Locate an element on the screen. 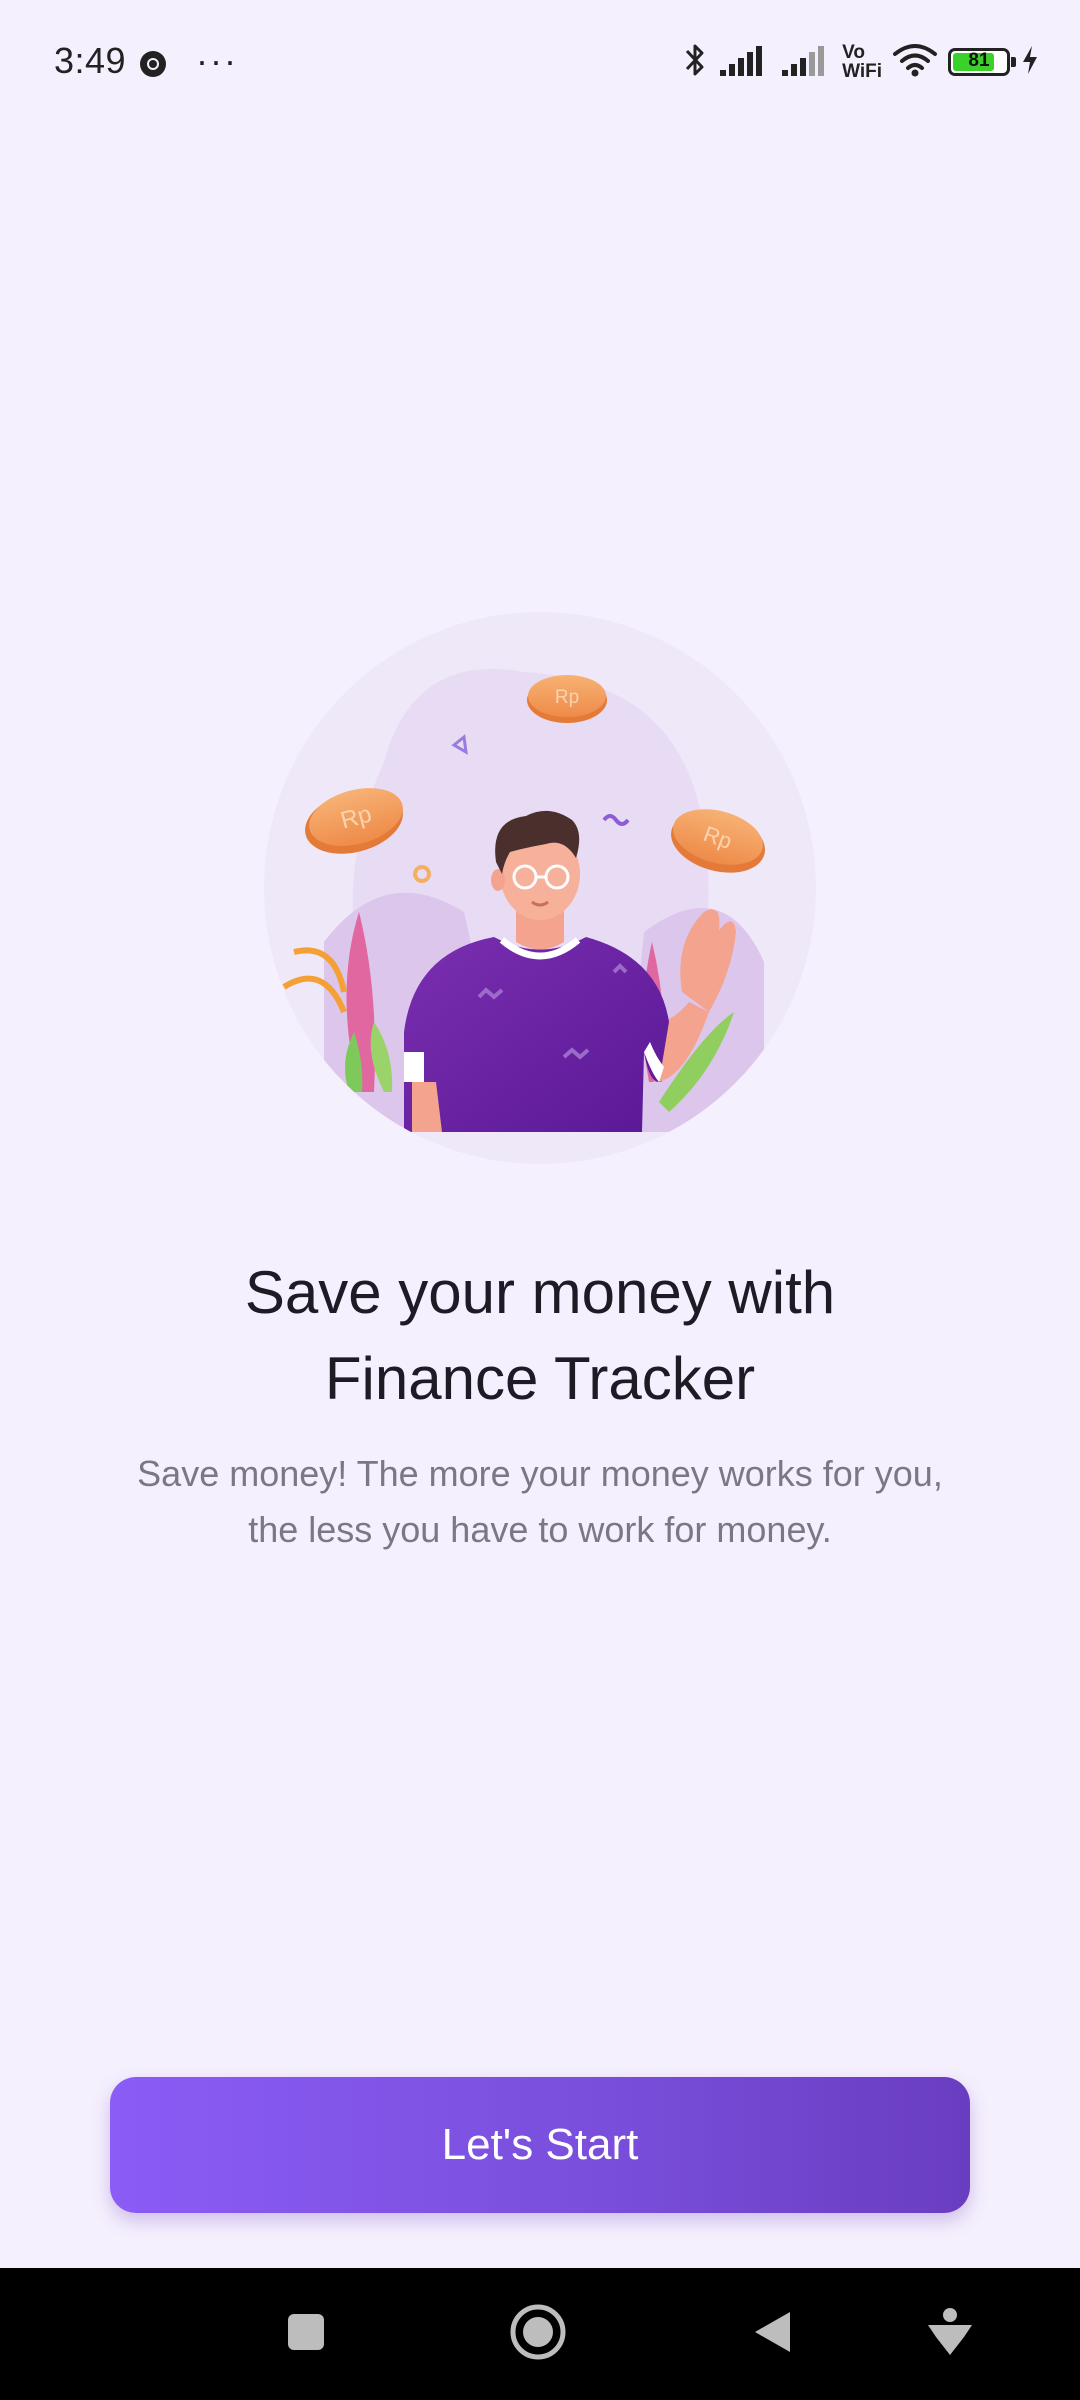  accessibility-icon is located at coordinates (950, 2334).